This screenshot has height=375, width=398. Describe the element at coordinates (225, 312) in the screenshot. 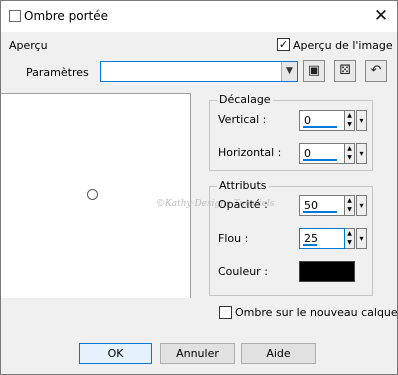

I see `new-layer-checkbox` at that location.